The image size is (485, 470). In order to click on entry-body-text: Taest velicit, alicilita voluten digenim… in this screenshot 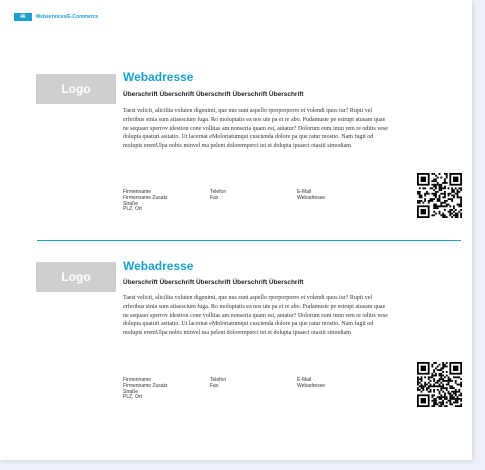, I will do `click(255, 316)`.